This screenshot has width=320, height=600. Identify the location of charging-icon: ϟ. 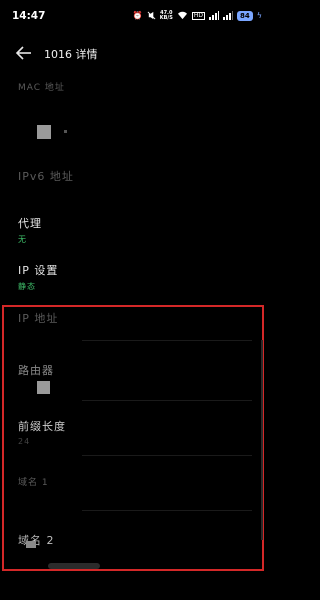
(259, 15).